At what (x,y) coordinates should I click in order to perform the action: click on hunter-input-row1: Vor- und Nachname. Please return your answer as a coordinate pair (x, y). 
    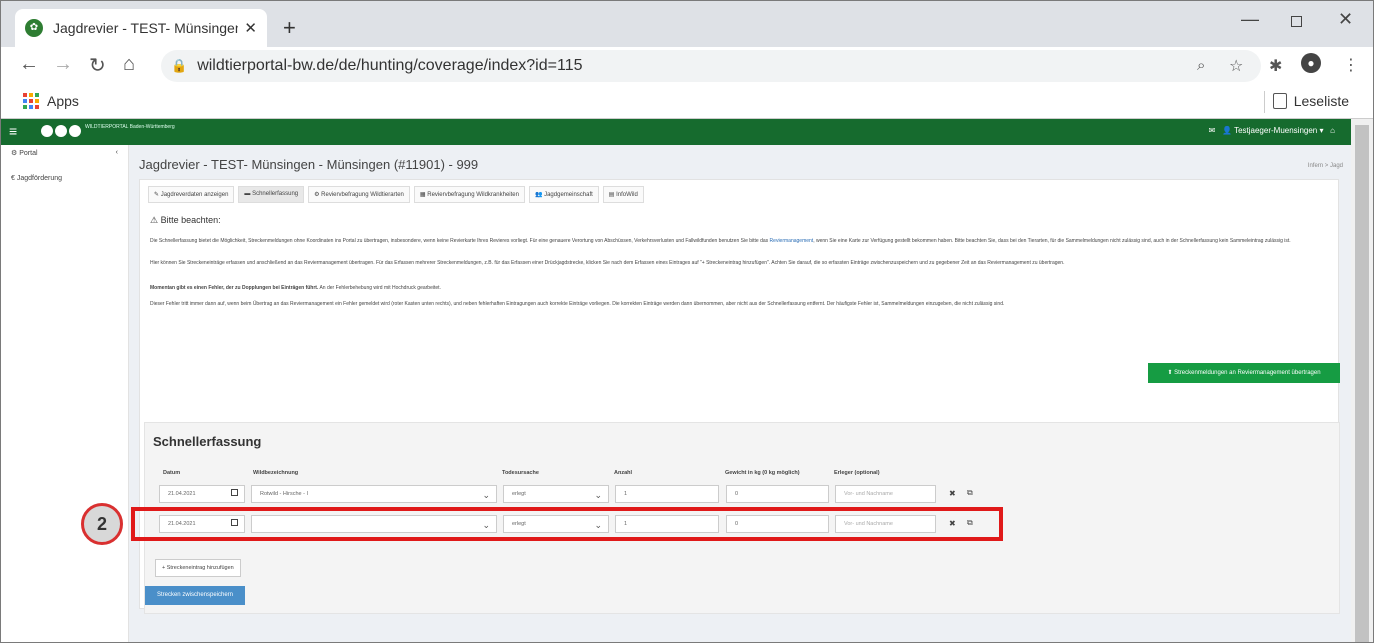
    Looking at the image, I should click on (885, 494).